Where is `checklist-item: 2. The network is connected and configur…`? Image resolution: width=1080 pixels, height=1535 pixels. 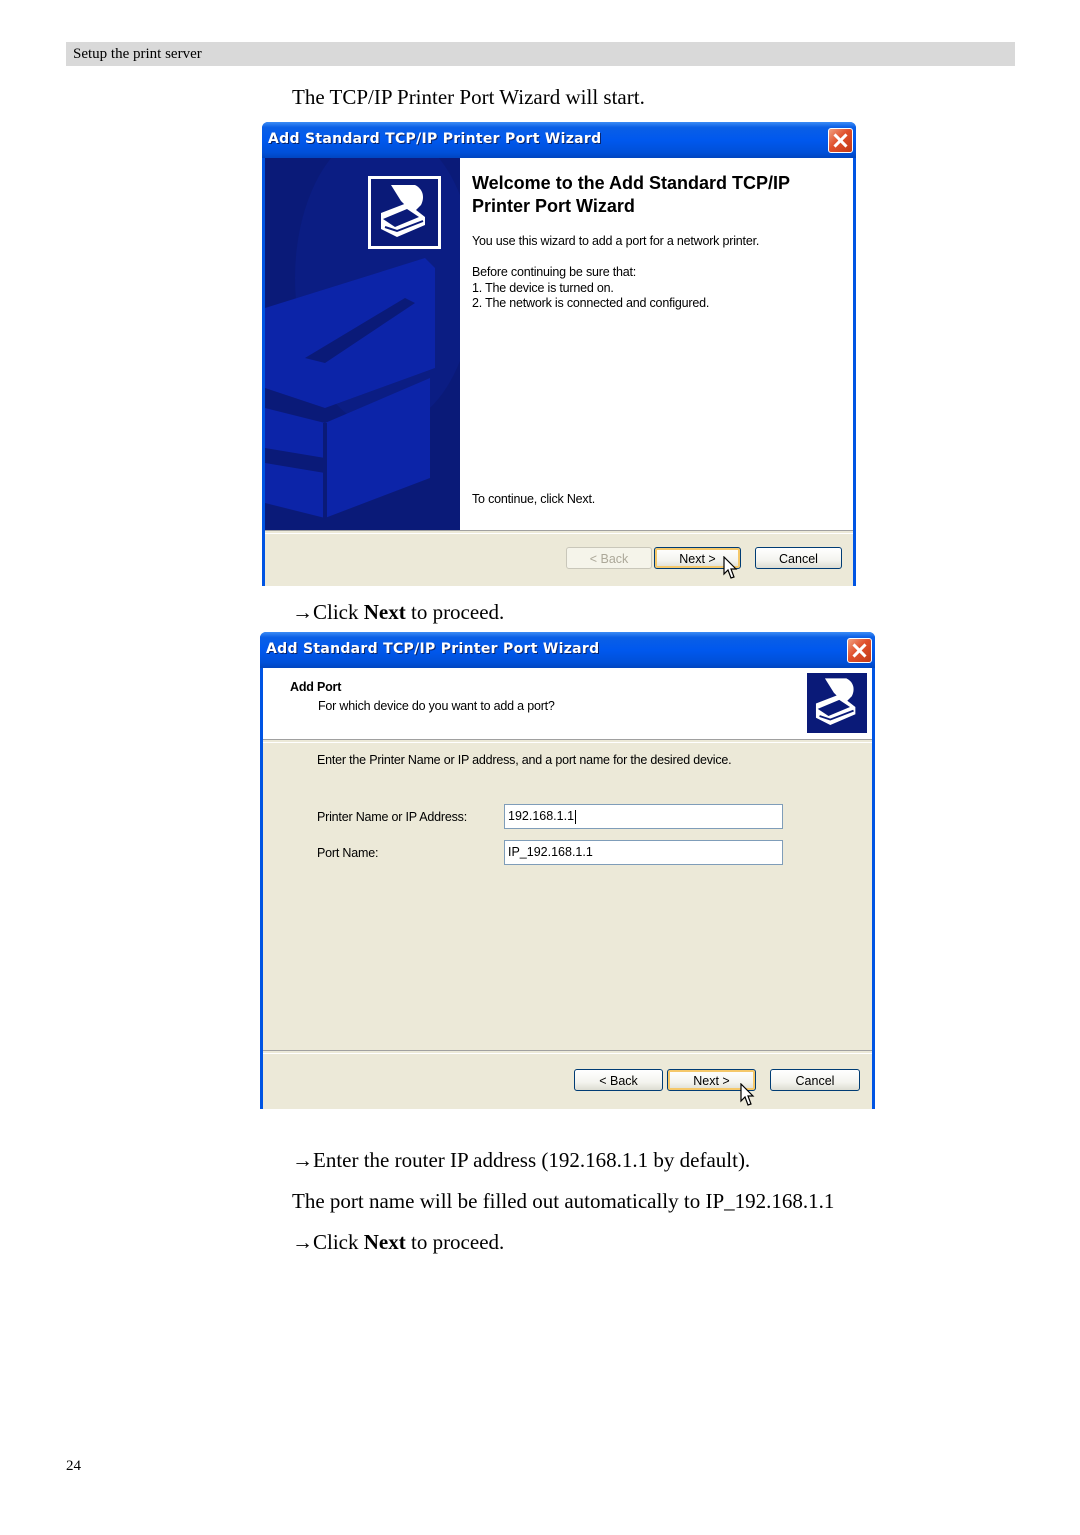
checklist-item: 2. The network is connected and configur… is located at coordinates (591, 303).